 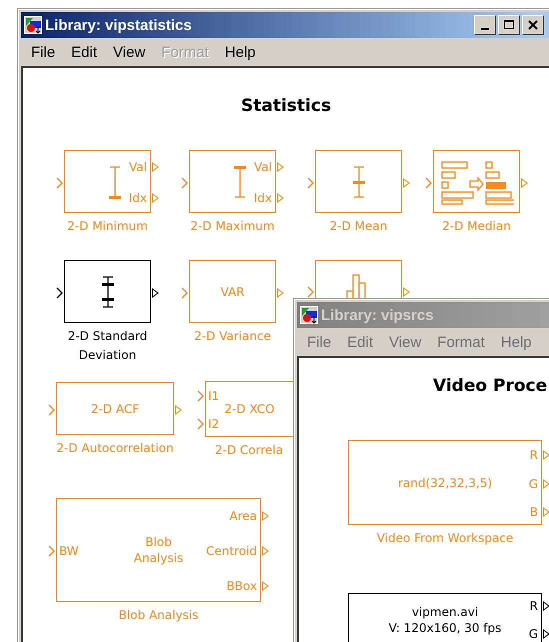 What do you see at coordinates (286, 106) in the screenshot?
I see `library-heading: Statistics` at bounding box center [286, 106].